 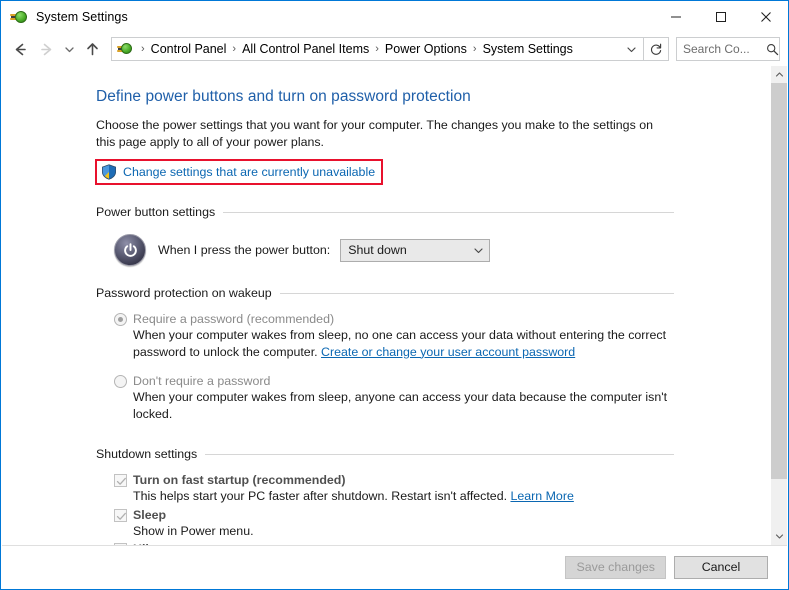 What do you see at coordinates (92, 49) in the screenshot?
I see `up-arrow-icon` at bounding box center [92, 49].